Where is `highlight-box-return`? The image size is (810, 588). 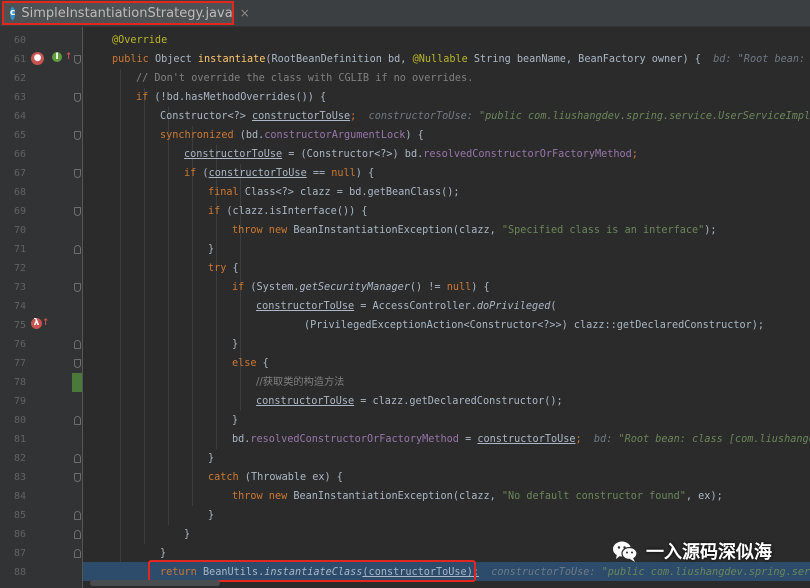 highlight-box-return is located at coordinates (312, 571).